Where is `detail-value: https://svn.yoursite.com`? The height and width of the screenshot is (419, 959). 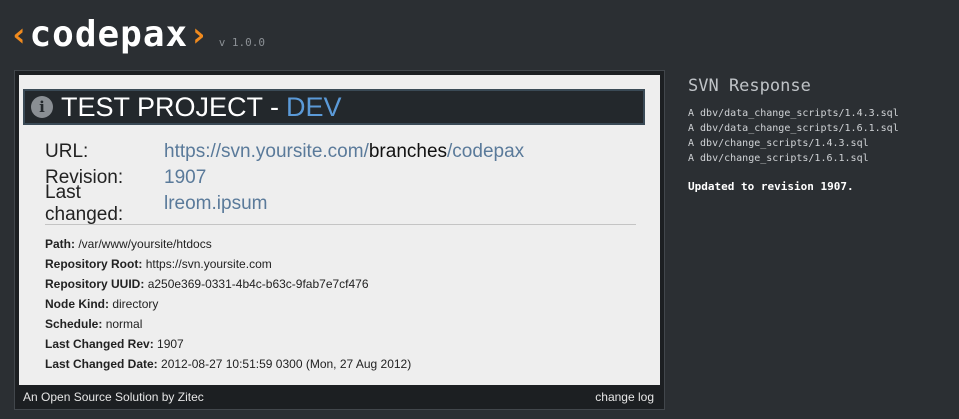 detail-value: https://svn.yoursite.com is located at coordinates (208, 264).